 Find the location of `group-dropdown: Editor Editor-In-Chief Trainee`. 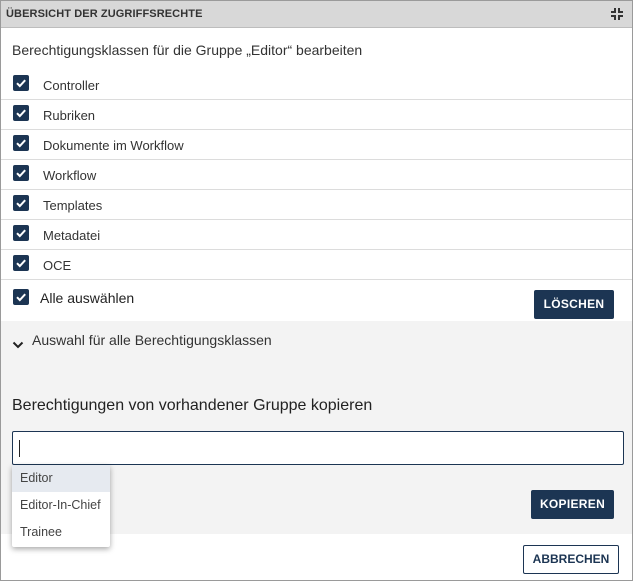

group-dropdown: Editor Editor-In-Chief Trainee is located at coordinates (61, 506).